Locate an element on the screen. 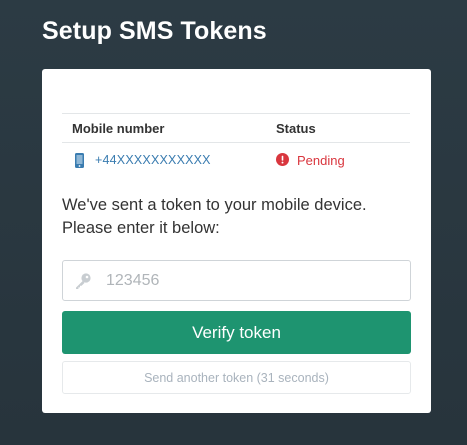 Image resolution: width=467 pixels, height=445 pixels. table-row: +44XXXXXXXXXXX Pending is located at coordinates (236, 160).